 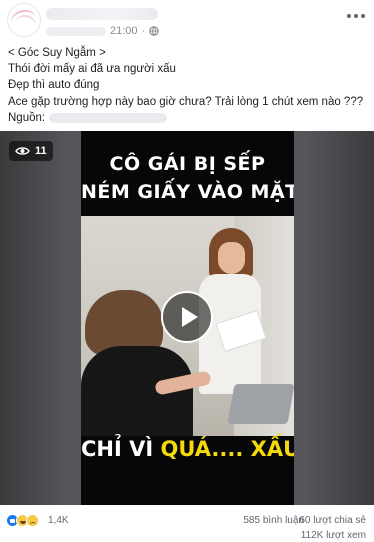 I want to click on caption-prefix: CHỈ VÌ, so click(x=117, y=449).